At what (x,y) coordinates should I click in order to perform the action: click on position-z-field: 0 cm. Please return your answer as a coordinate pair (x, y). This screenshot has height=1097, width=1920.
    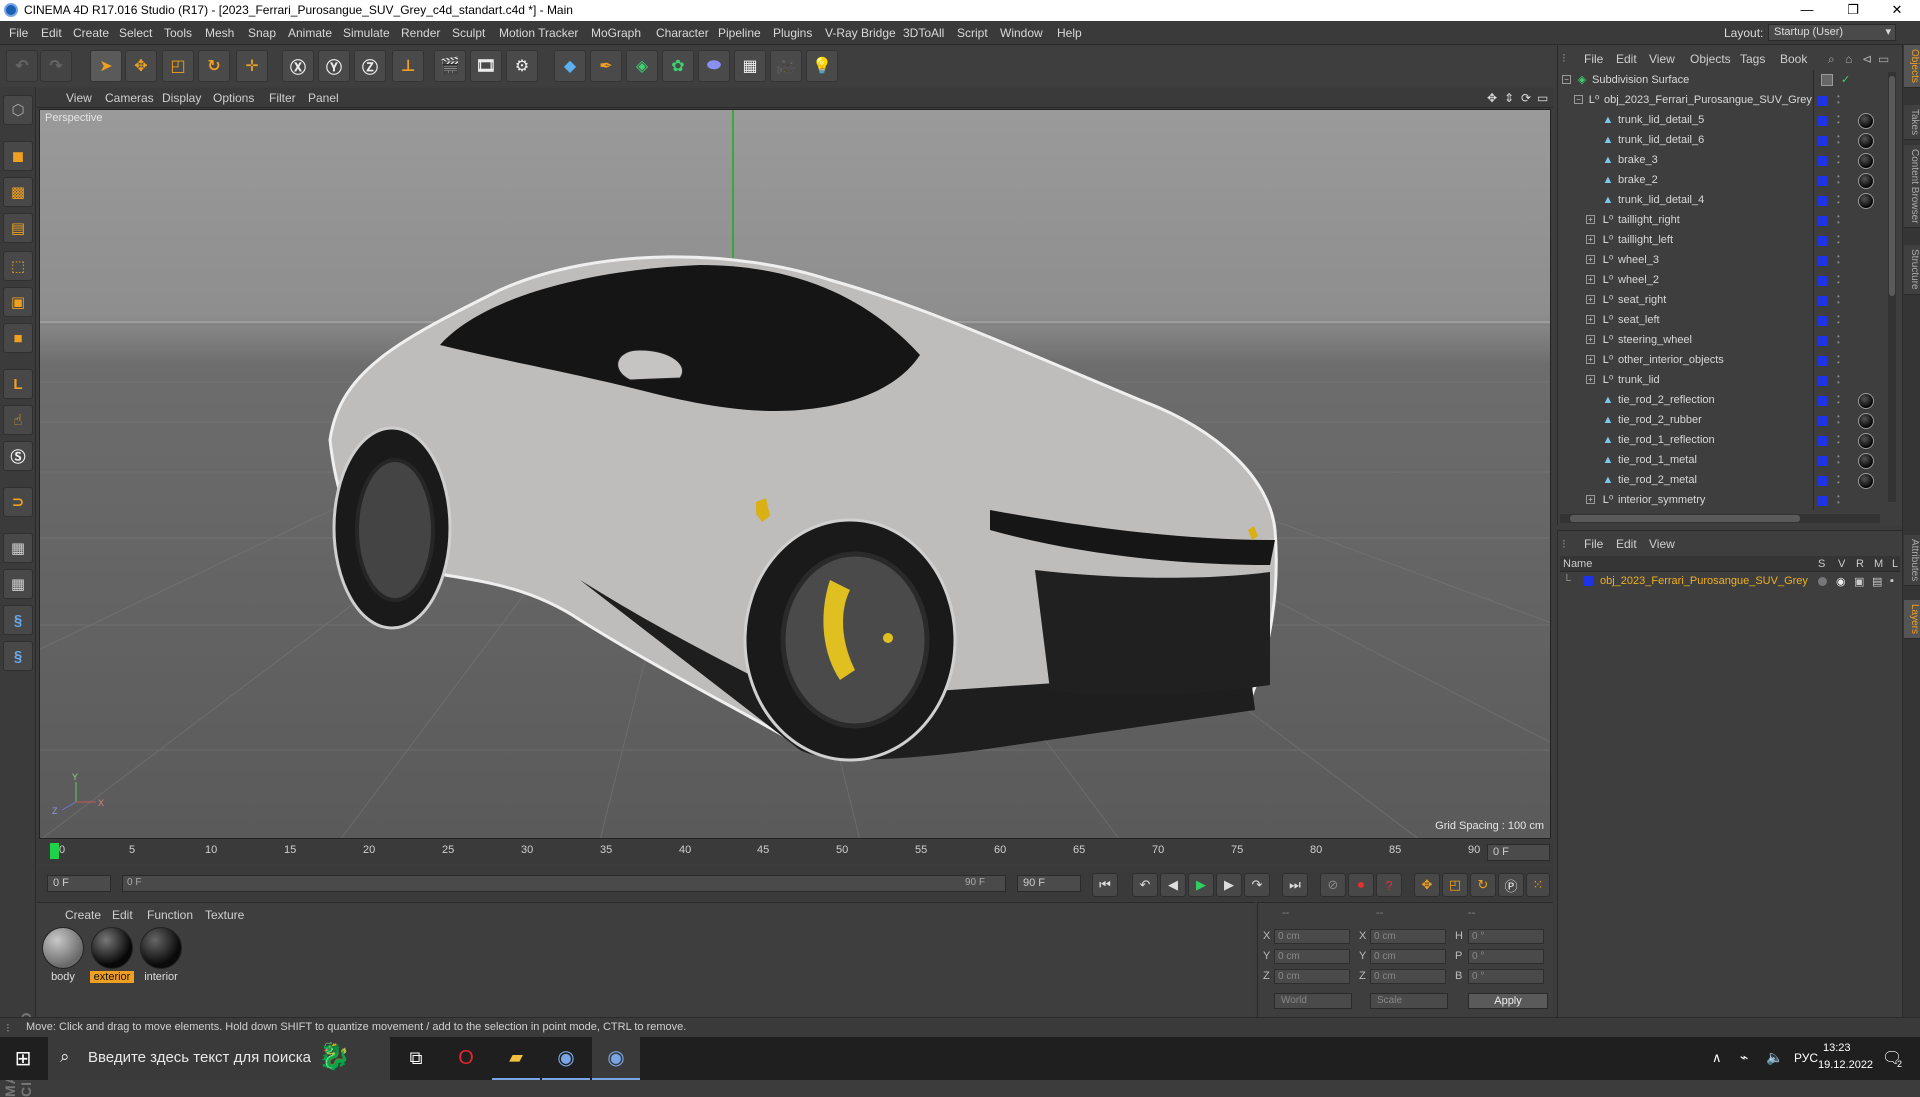
    Looking at the image, I should click on (1312, 976).